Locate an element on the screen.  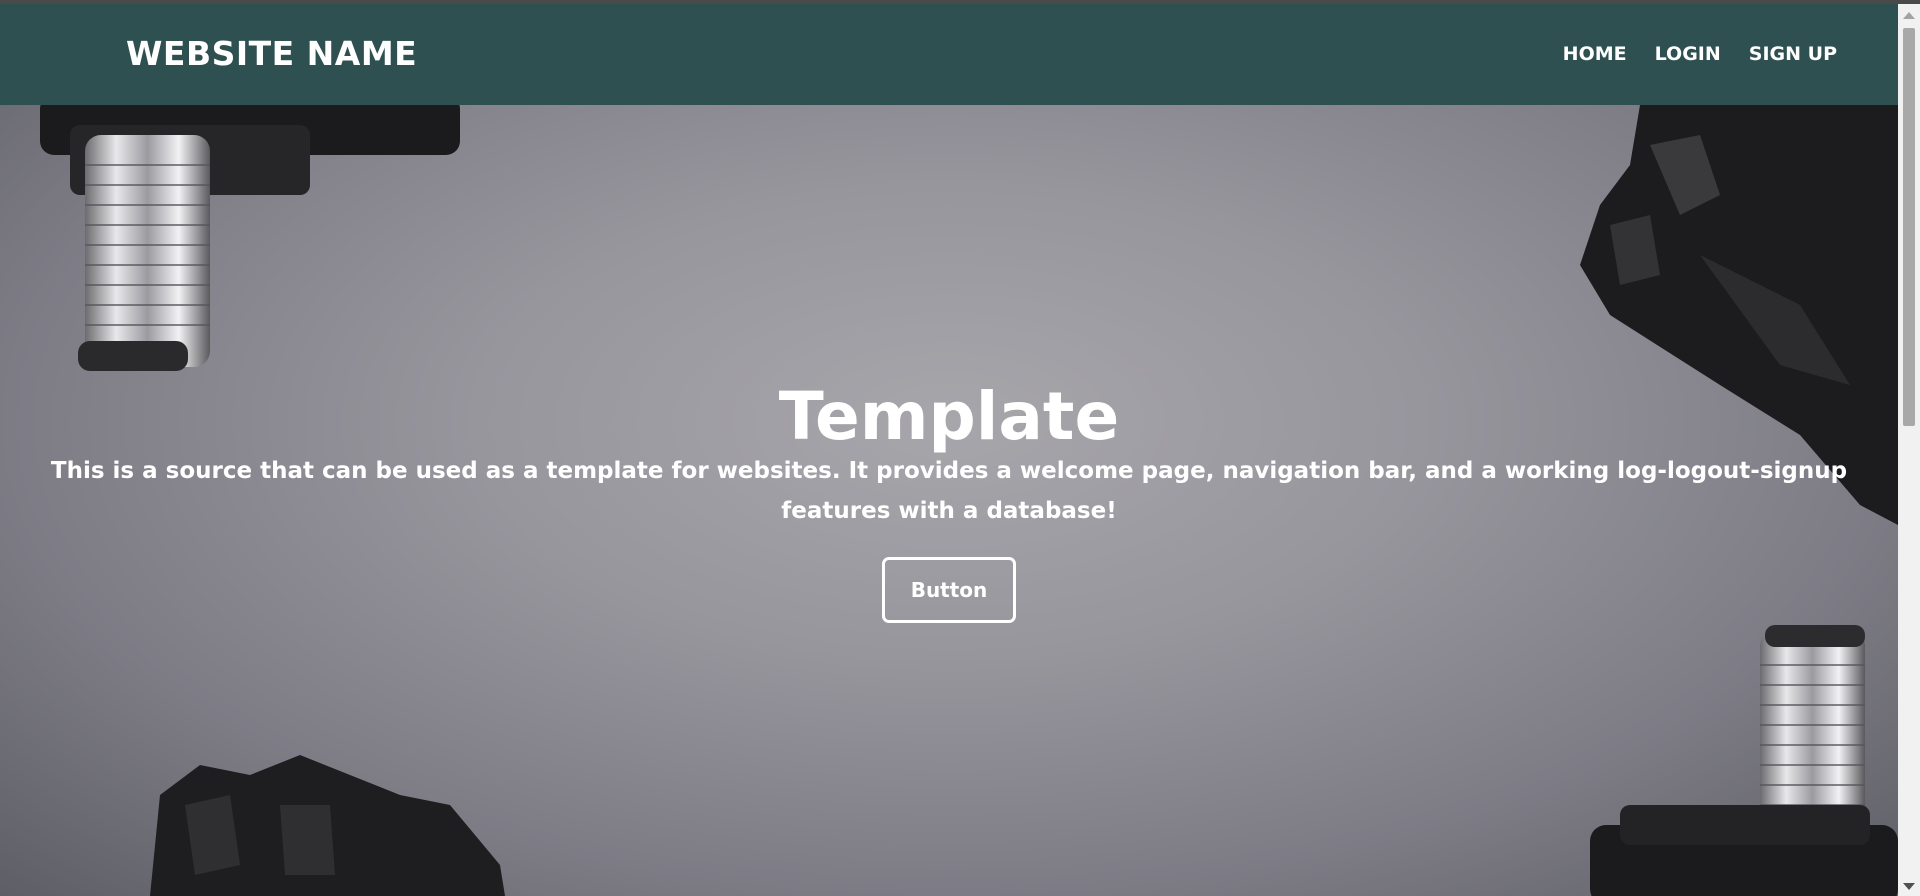
dumbbell-bottom-right is located at coordinates (1744, 760).